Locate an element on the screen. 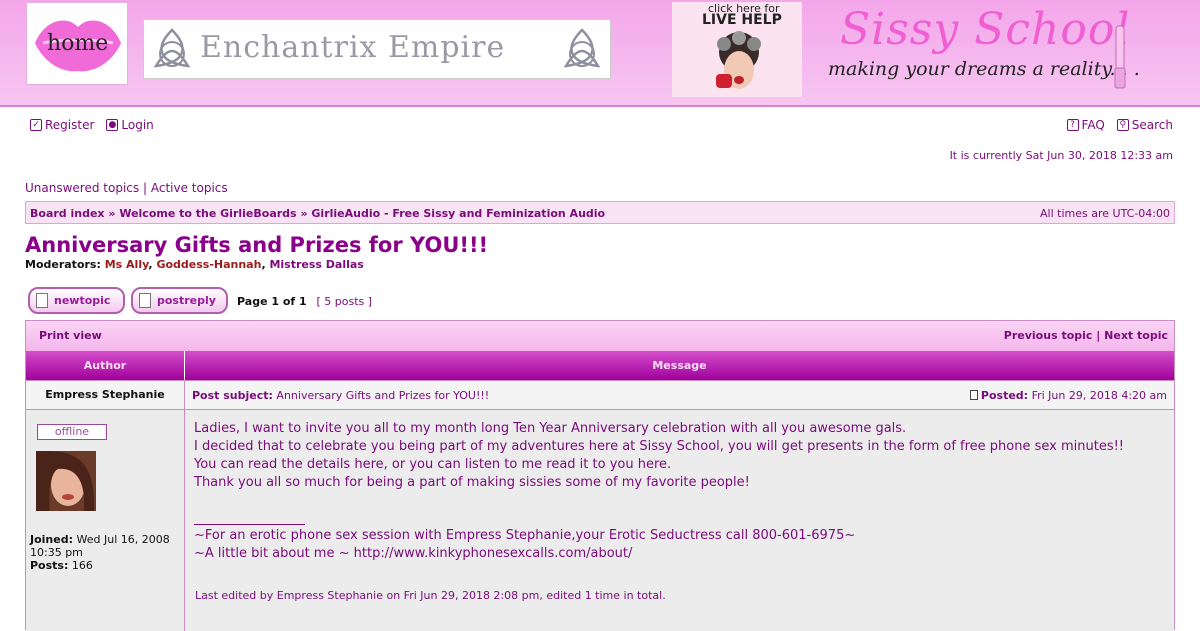 This screenshot has height=631, width=1200. message-column-header: Message is located at coordinates (679, 365).